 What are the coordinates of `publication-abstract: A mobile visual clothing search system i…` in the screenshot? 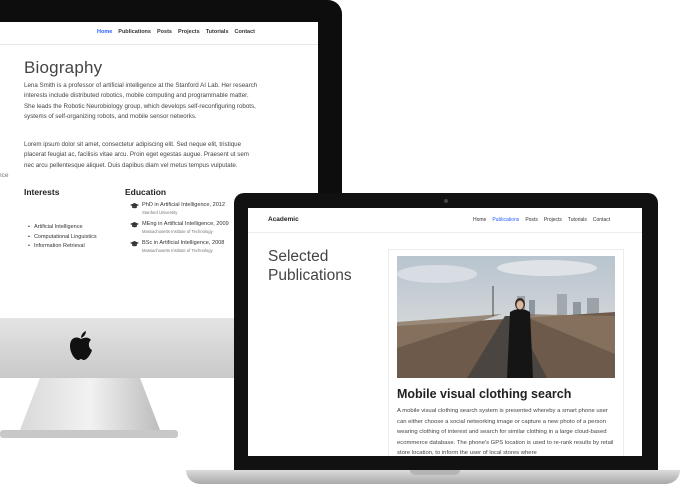 It's located at (505, 432).